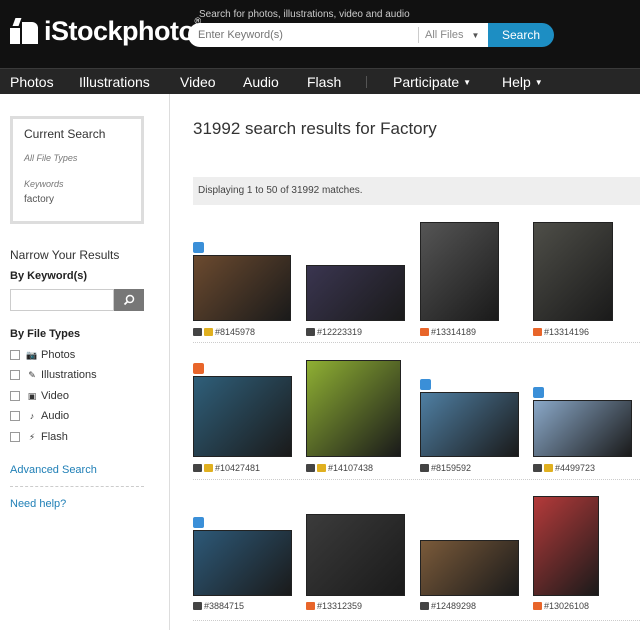  What do you see at coordinates (42, 355) in the screenshot?
I see `filter-photos: 📷 Photos` at bounding box center [42, 355].